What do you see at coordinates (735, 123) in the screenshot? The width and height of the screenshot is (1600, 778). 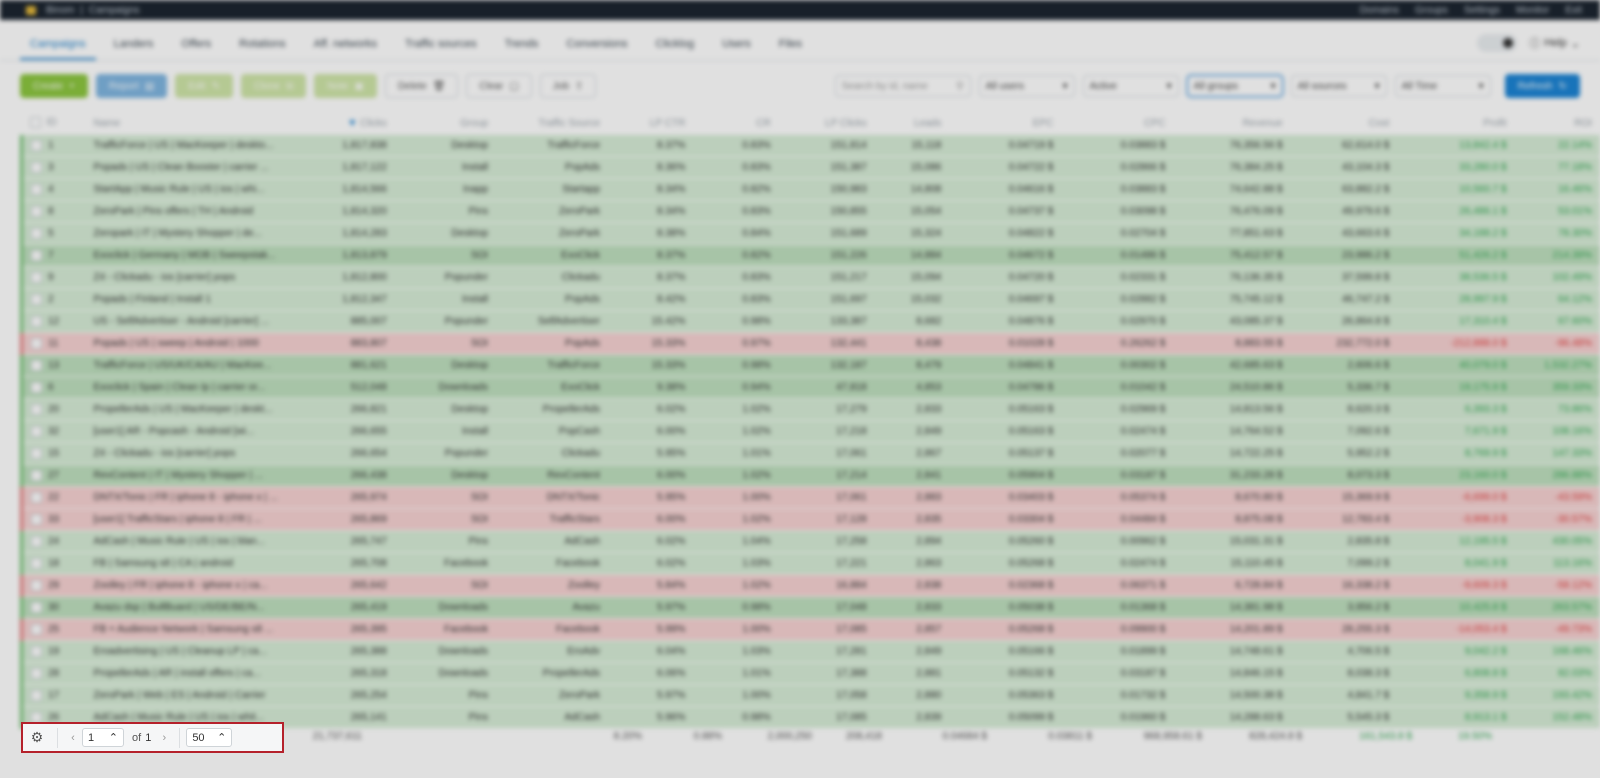 I see `col-cr: CR` at bounding box center [735, 123].